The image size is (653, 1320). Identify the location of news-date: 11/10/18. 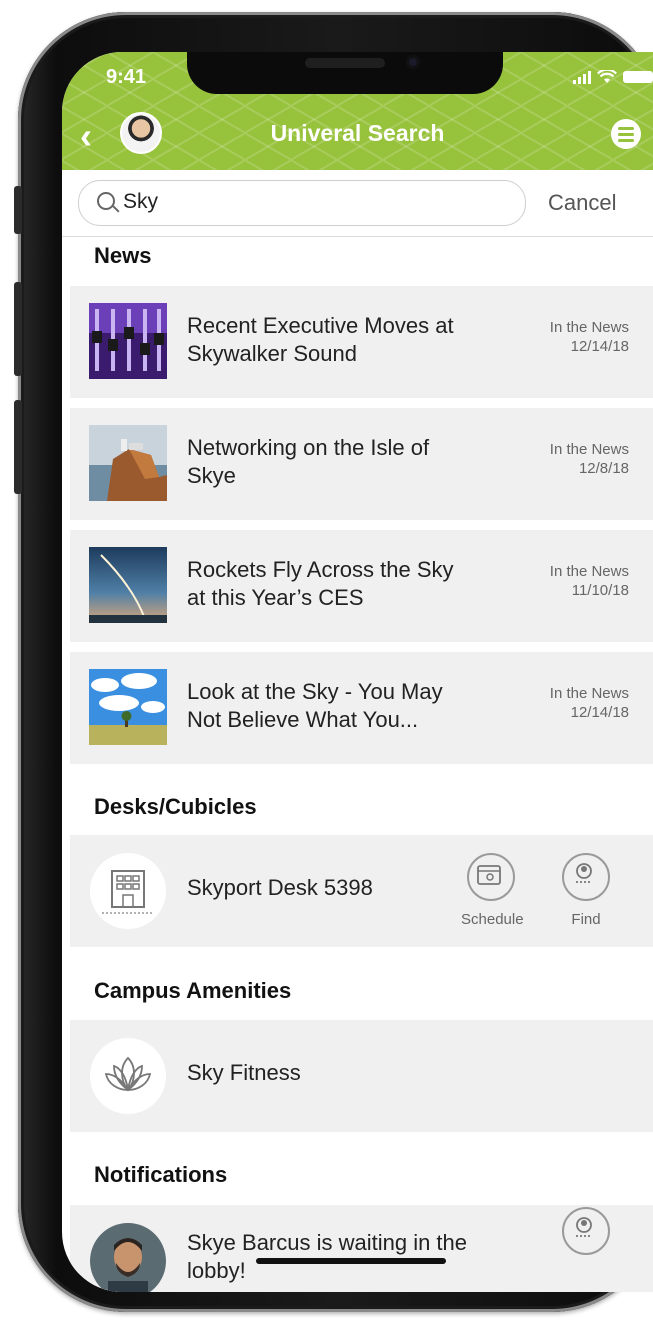
(600, 590).